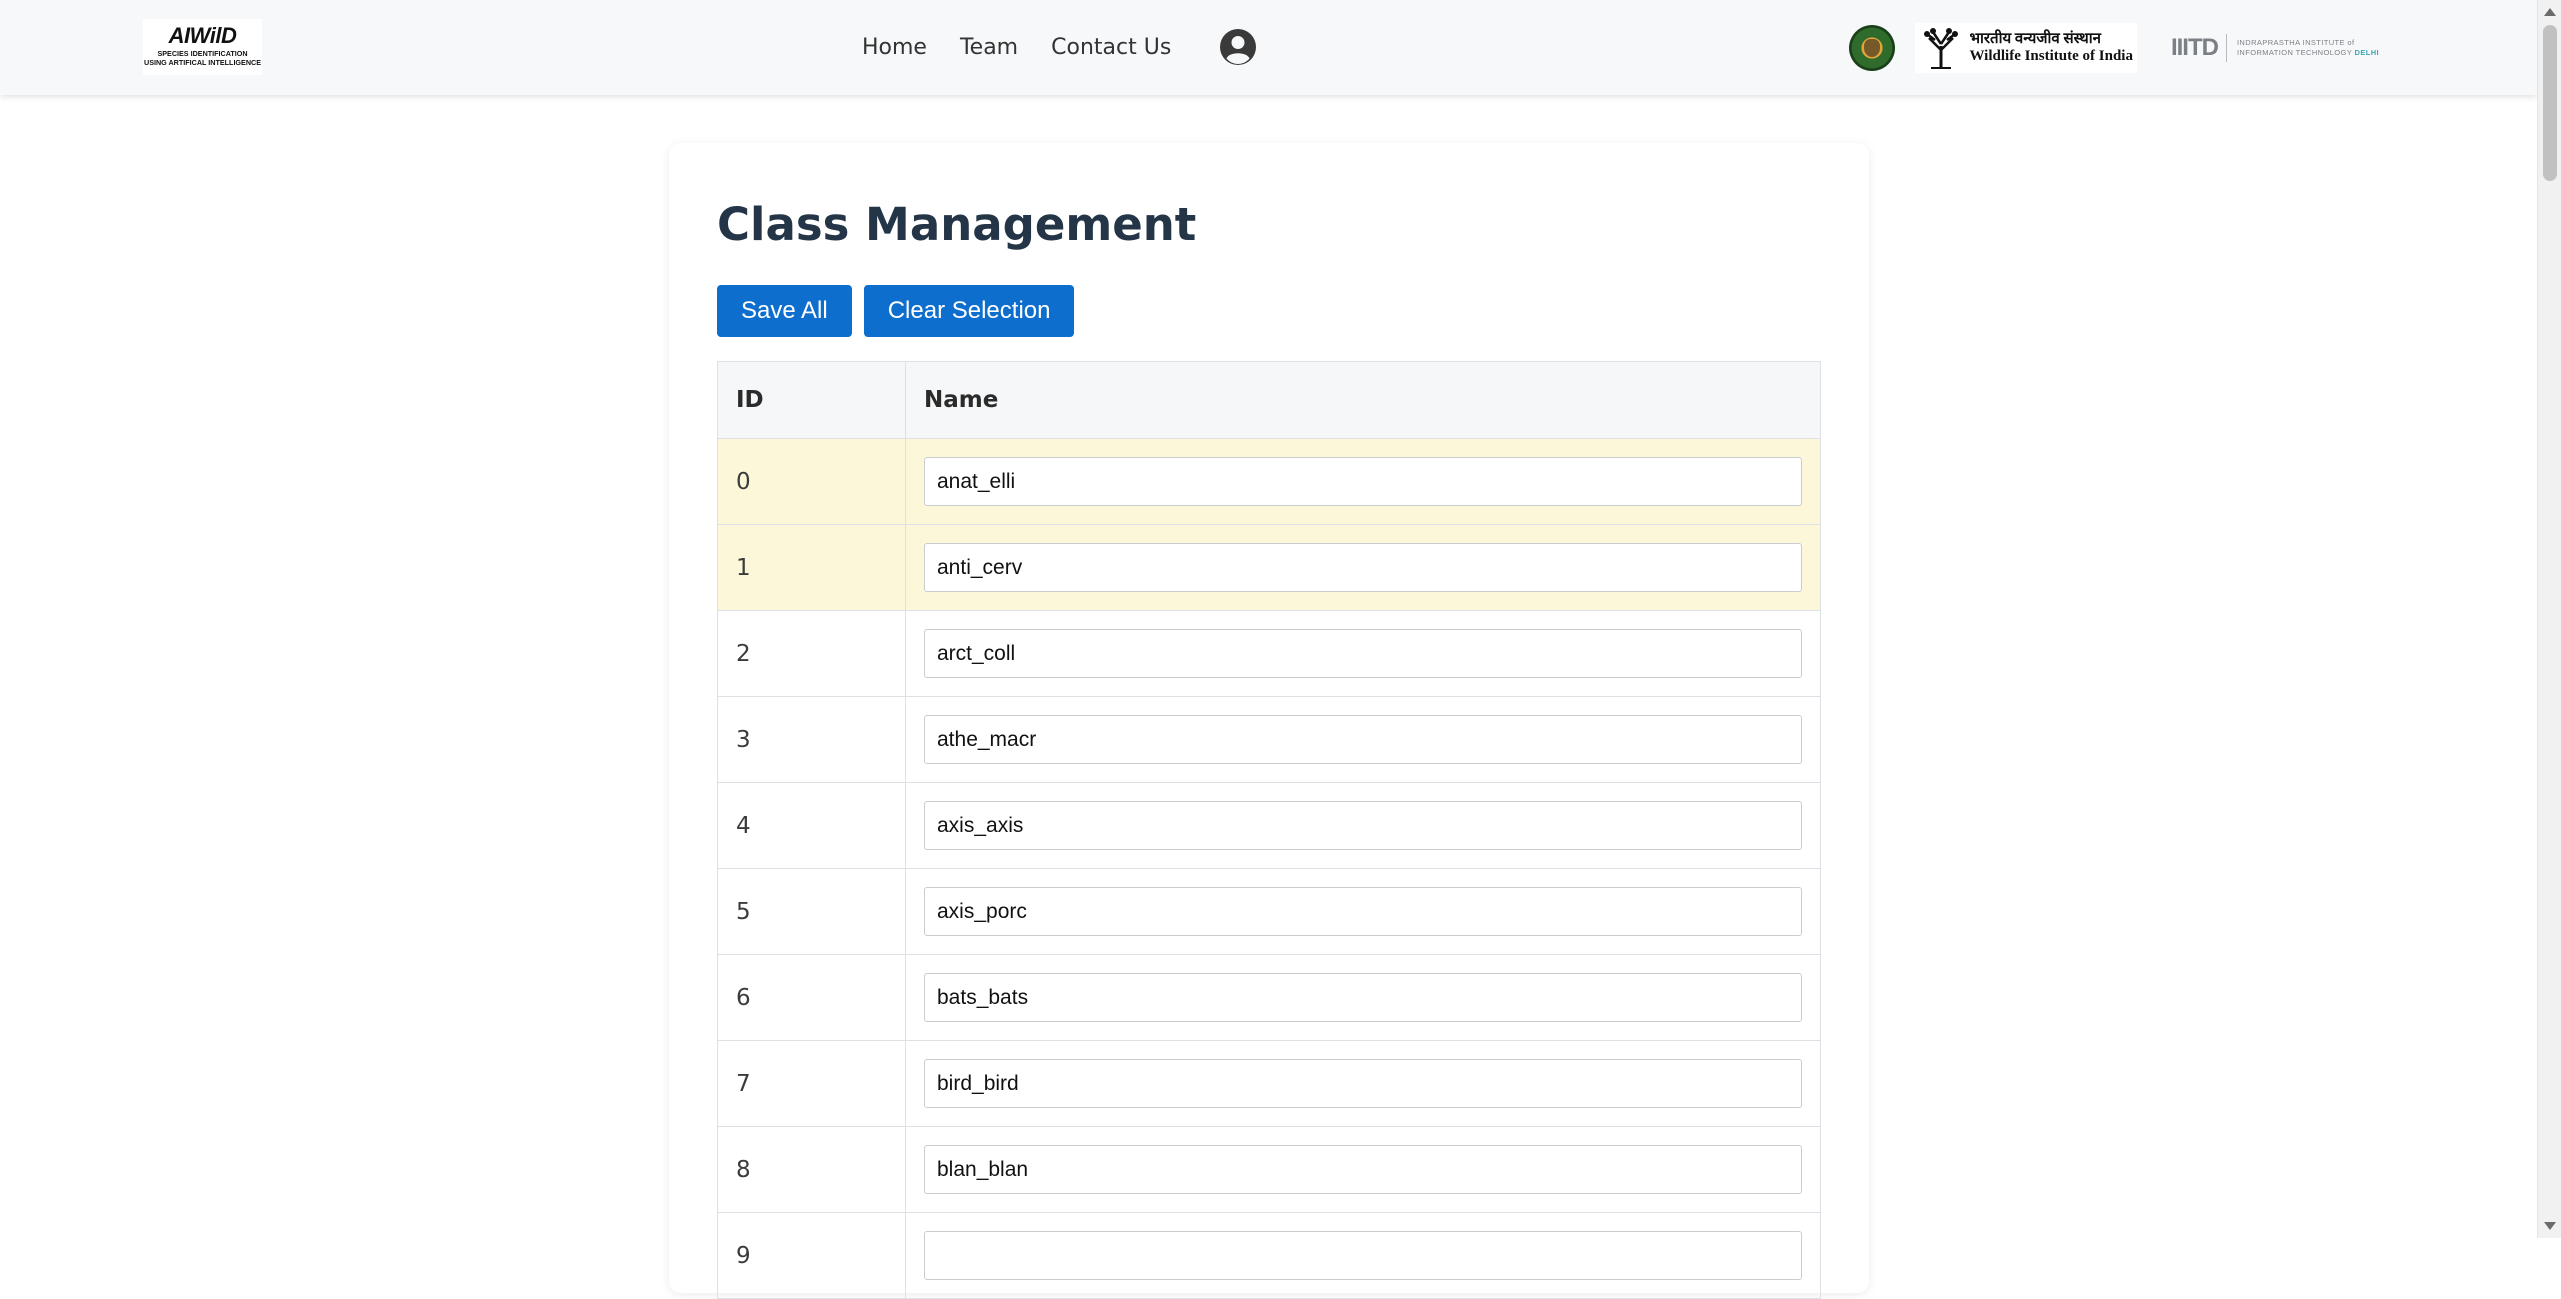  I want to click on brand-name: AIWilD, so click(202, 35).